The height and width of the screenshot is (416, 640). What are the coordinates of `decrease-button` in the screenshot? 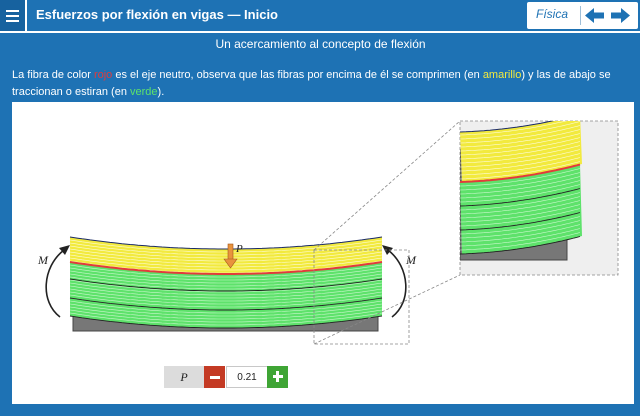 It's located at (214, 377).